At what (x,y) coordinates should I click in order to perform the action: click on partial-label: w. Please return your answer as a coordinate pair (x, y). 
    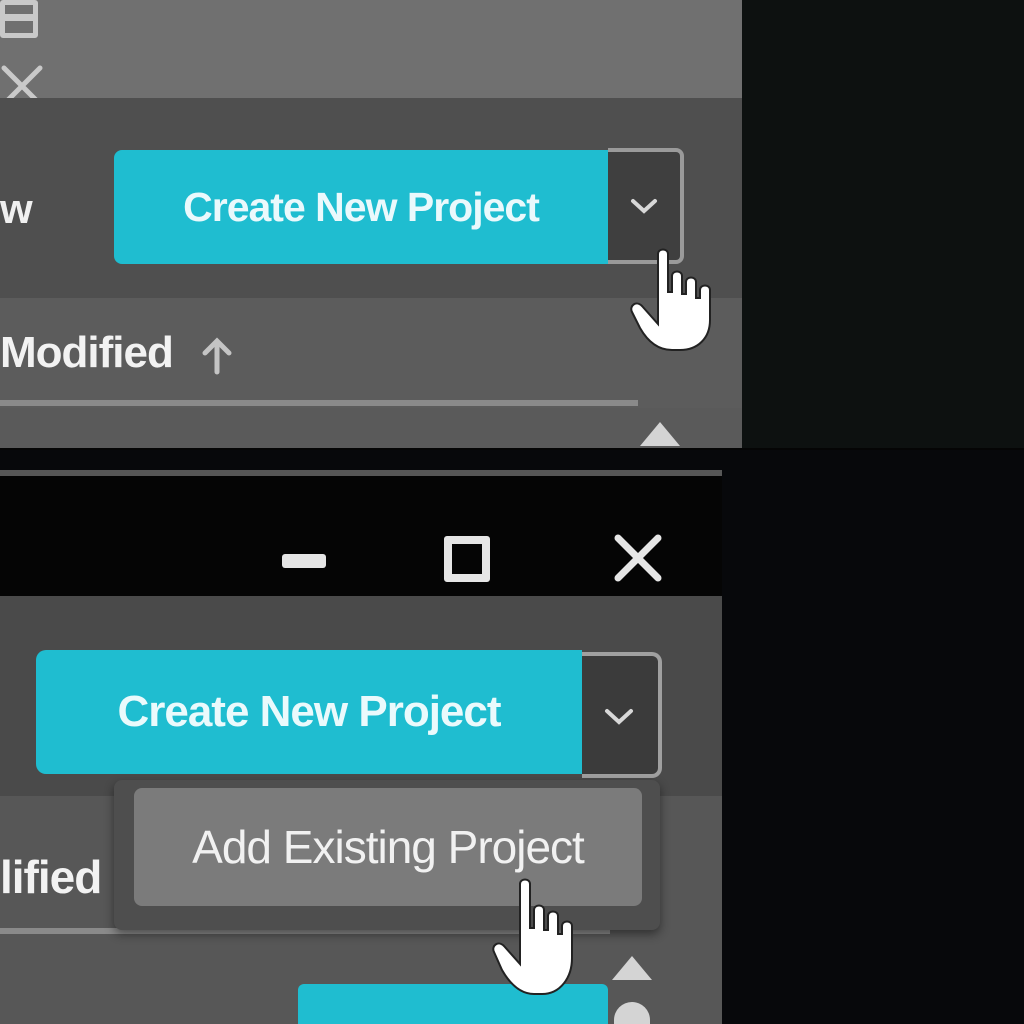
    Looking at the image, I should click on (16, 208).